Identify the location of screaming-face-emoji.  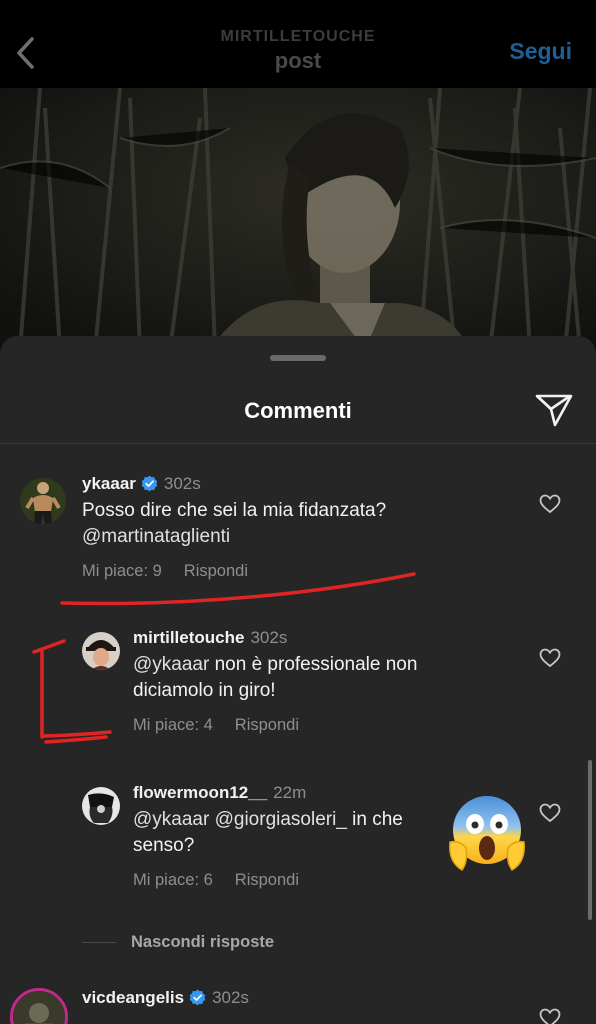
(487, 833).